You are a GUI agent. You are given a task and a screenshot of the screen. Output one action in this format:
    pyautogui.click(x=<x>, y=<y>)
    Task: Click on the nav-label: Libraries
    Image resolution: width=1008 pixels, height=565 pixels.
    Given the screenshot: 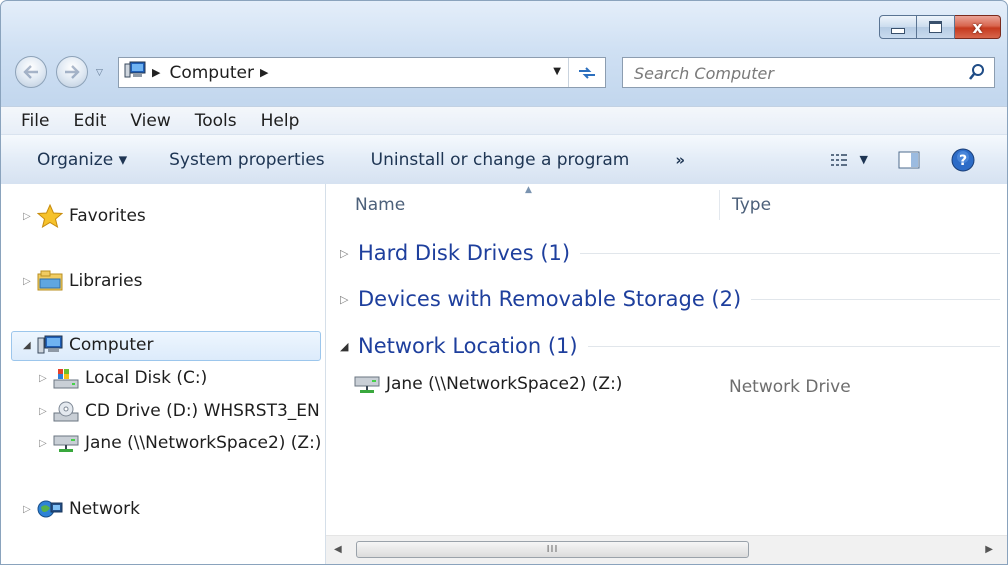 What is the action you would take?
    pyautogui.click(x=106, y=281)
    